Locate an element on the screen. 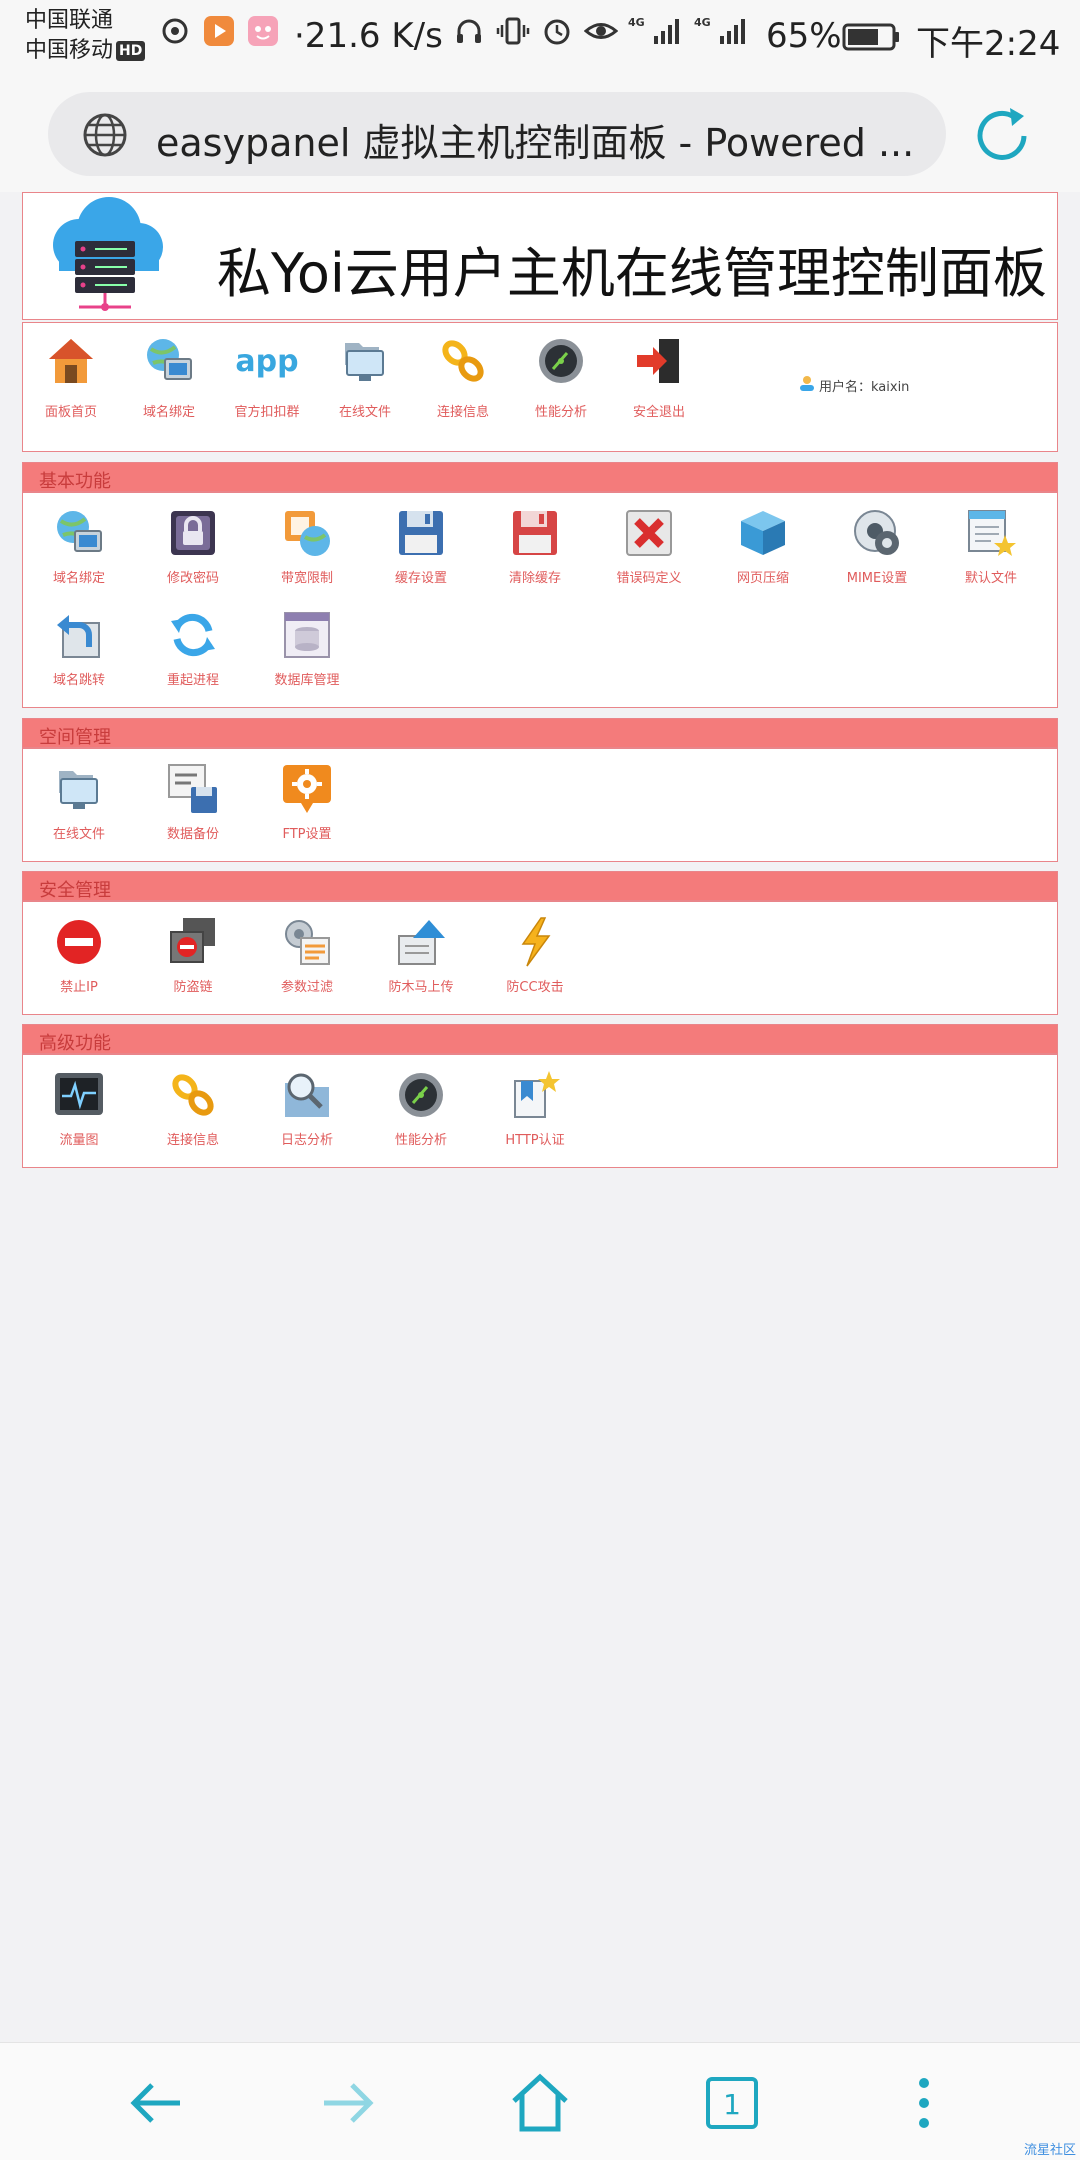 This screenshot has width=1080, height=2160. tabs-button: 1 is located at coordinates (732, 2105).